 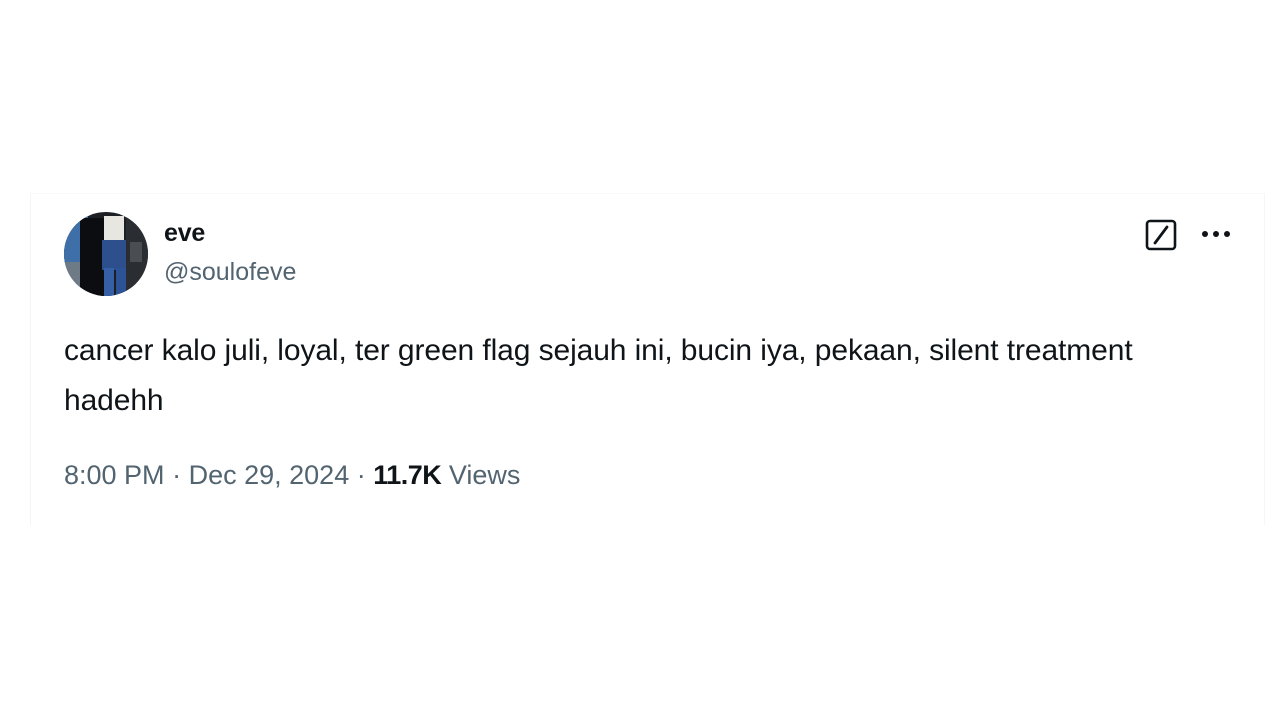 I want to click on grok-icon, so click(x=1161, y=235).